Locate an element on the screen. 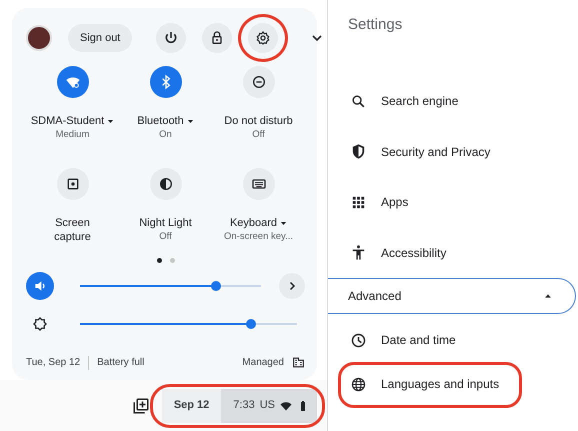  advanced-section-header: Advanced is located at coordinates (452, 296).